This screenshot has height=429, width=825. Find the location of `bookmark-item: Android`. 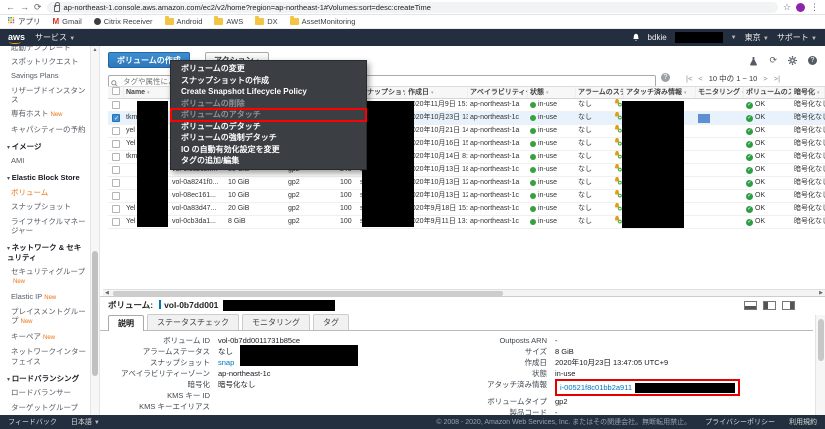

bookmark-item: Android is located at coordinates (183, 21).